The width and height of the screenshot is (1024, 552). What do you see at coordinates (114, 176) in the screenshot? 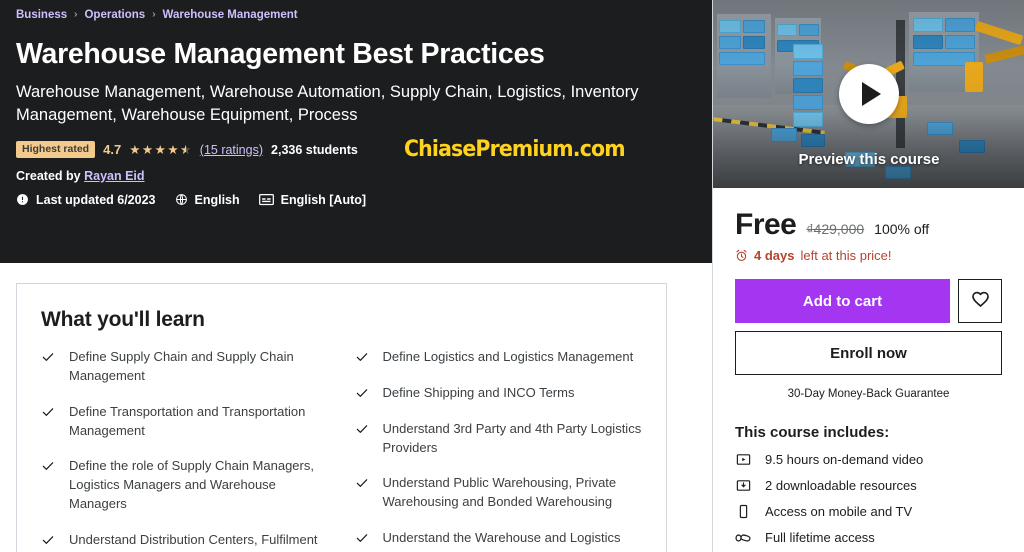
I see `instructor-link: Rayan Eid` at bounding box center [114, 176].